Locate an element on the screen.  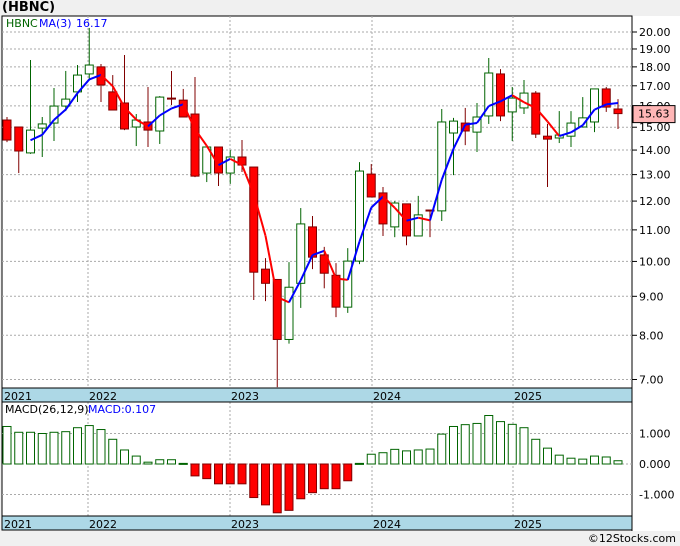
price-tick-label: 15.00 is located at coordinates (655, 127).